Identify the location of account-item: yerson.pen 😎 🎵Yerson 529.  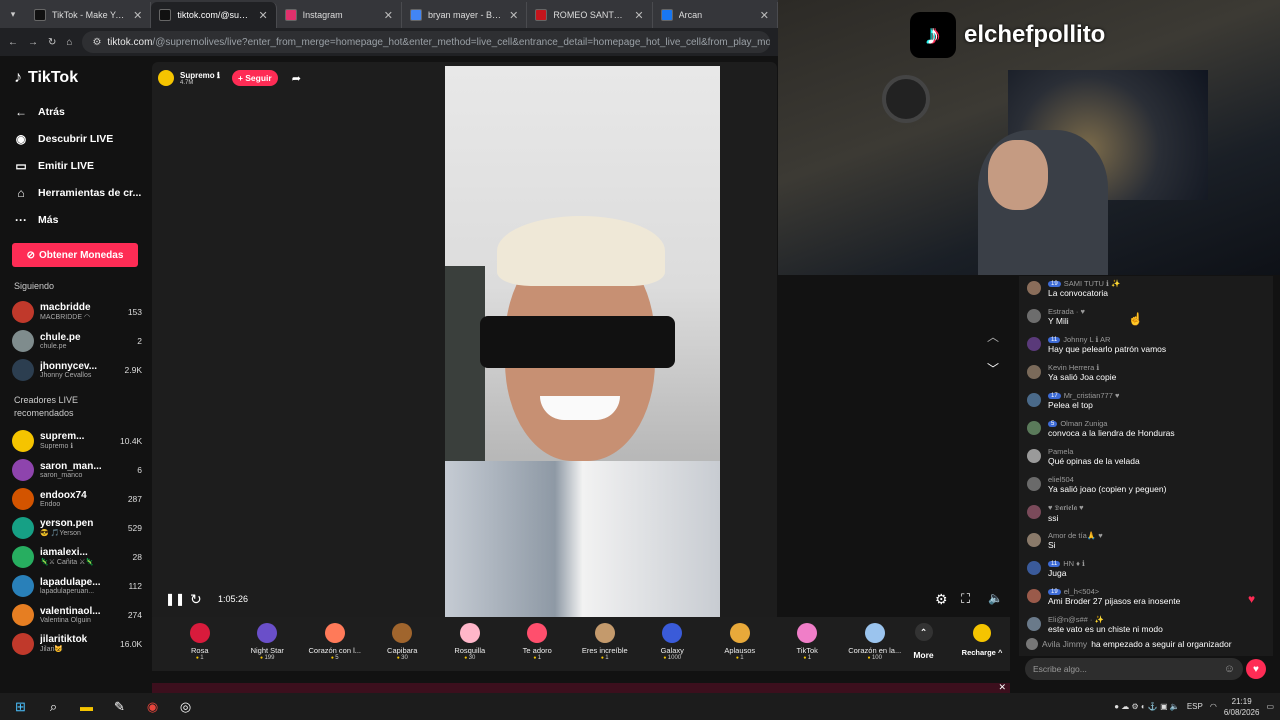
(75, 527).